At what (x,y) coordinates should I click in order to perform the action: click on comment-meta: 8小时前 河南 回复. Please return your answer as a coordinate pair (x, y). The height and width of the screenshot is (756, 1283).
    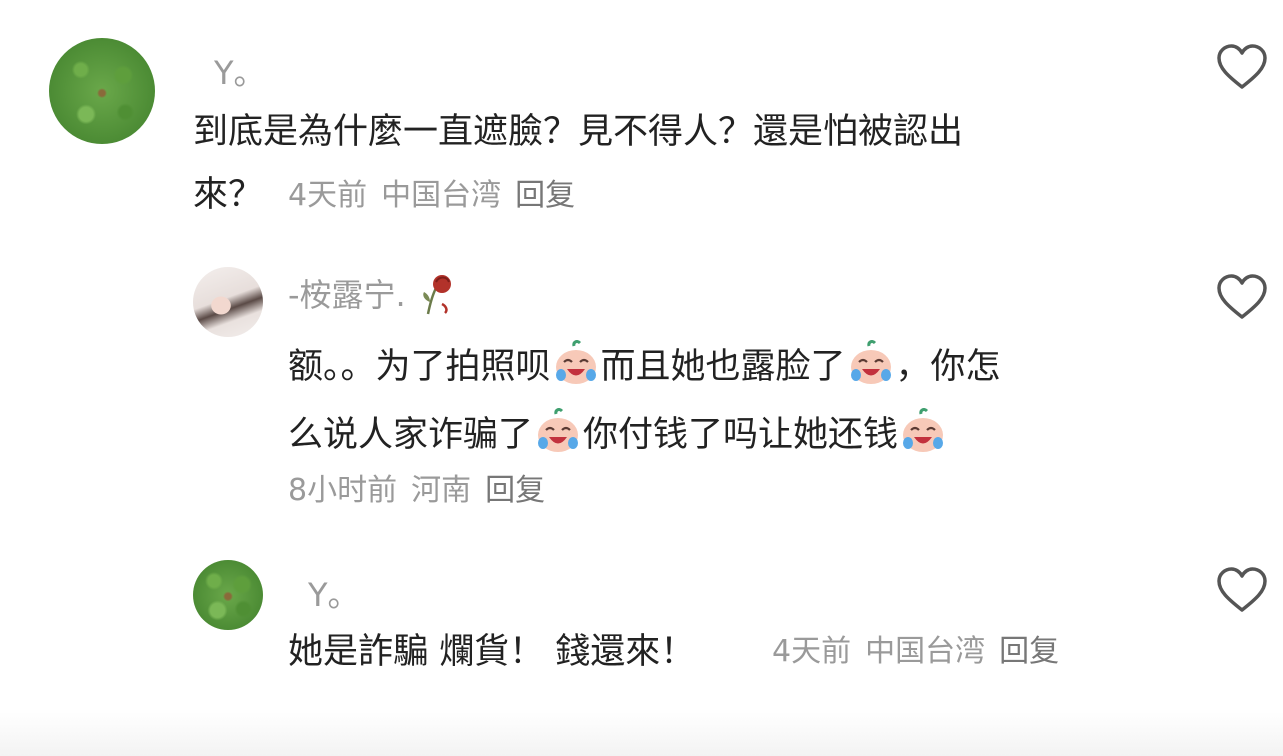
    Looking at the image, I should click on (423, 491).